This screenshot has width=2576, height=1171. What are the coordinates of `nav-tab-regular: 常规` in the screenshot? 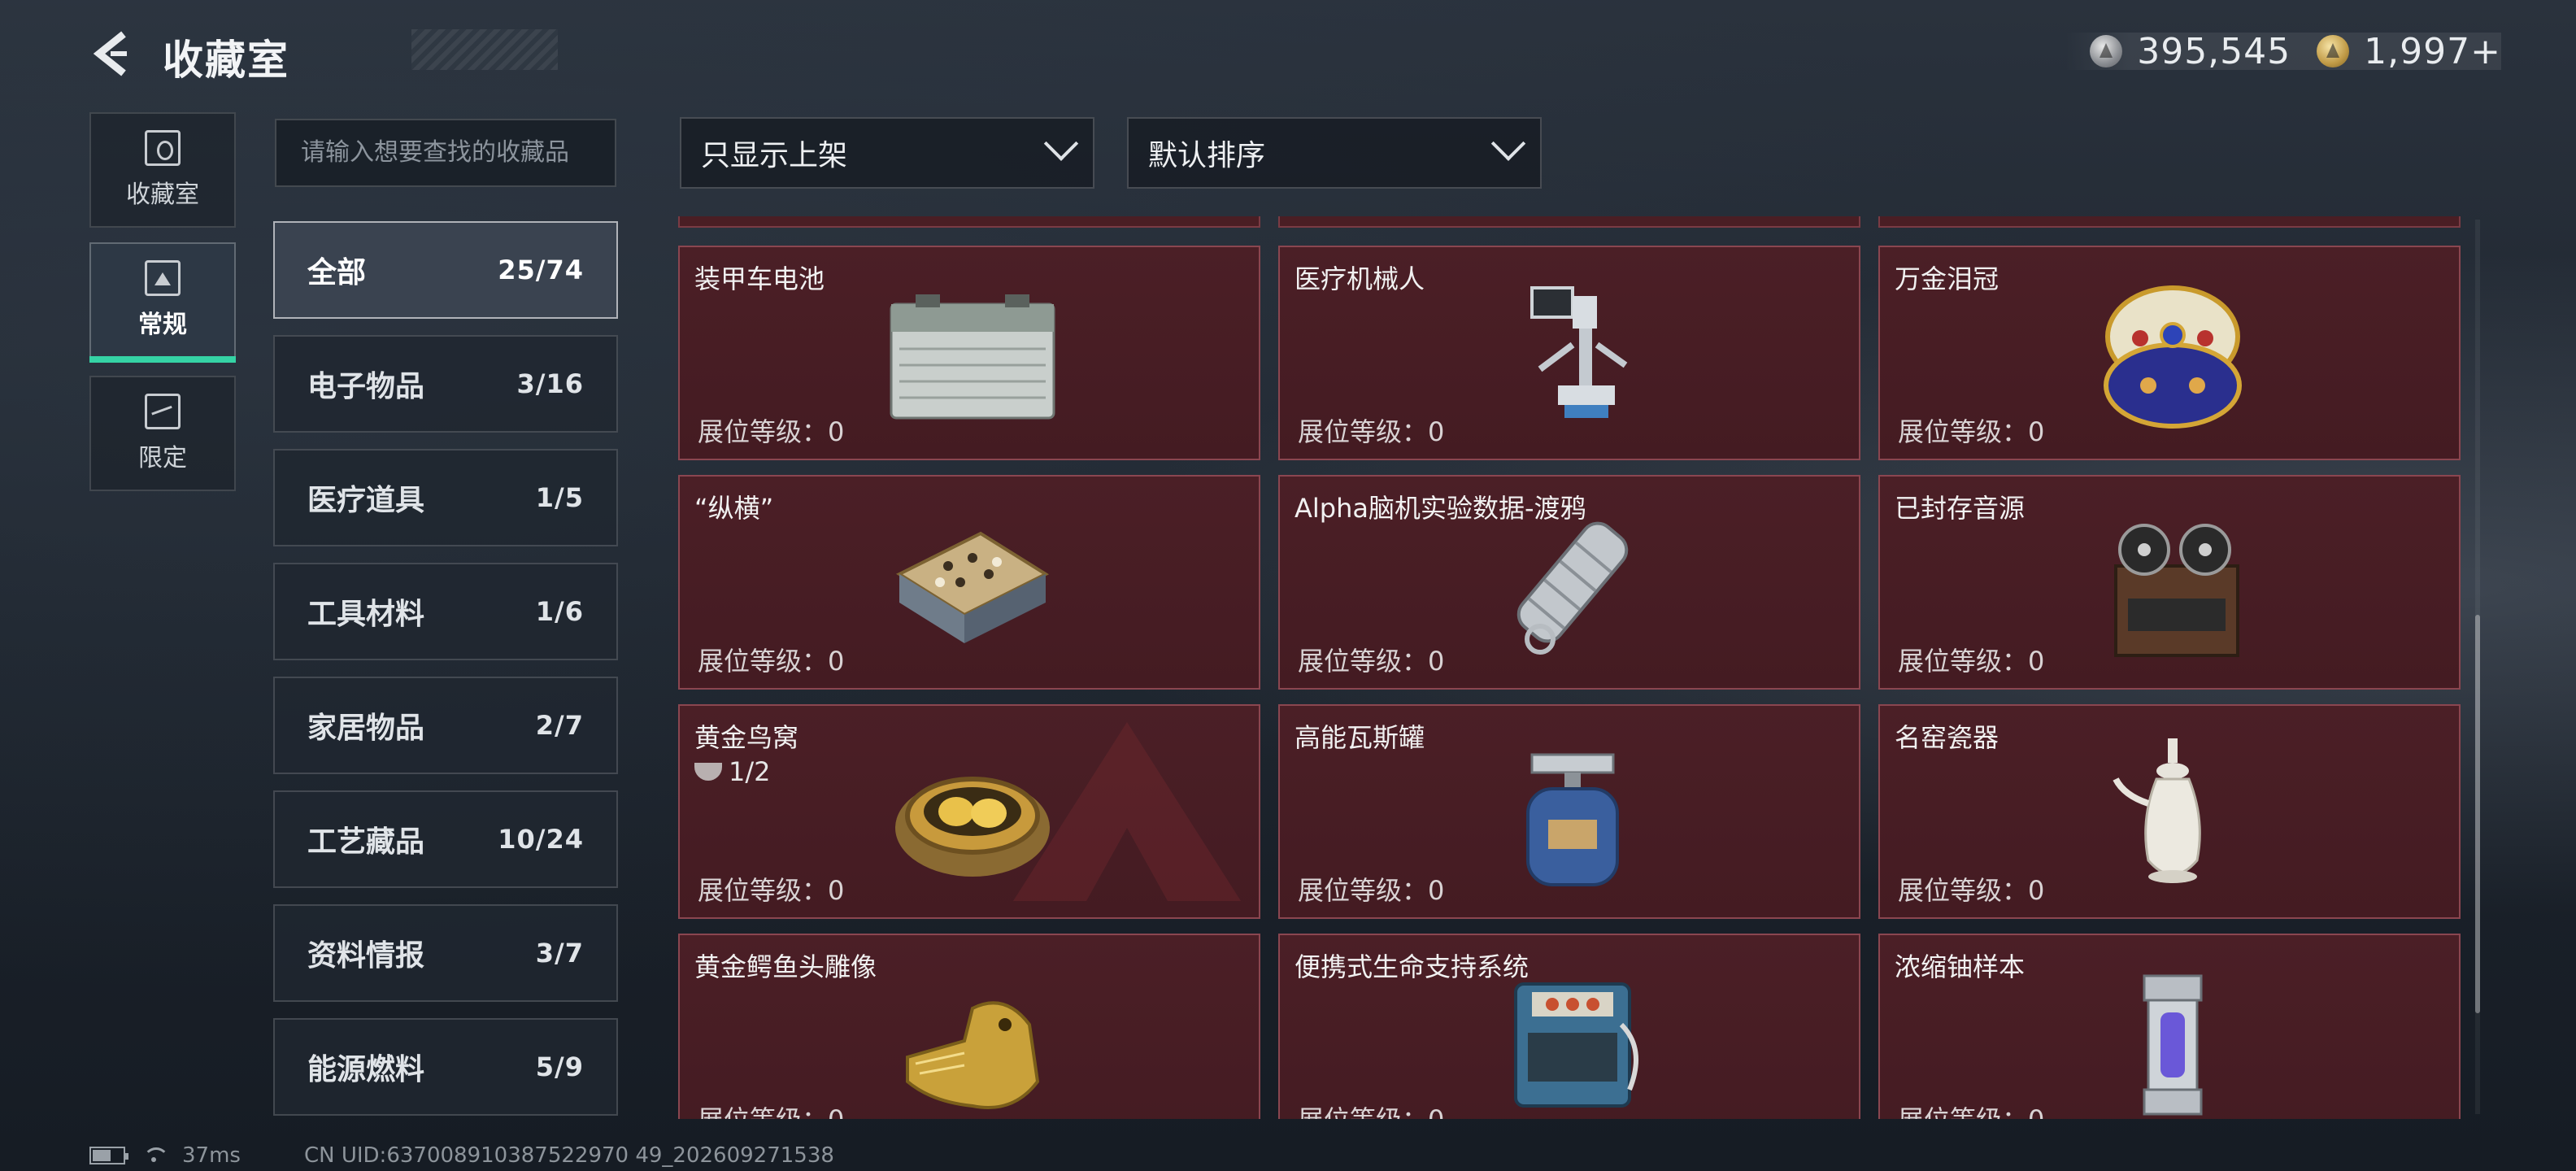 It's located at (163, 302).